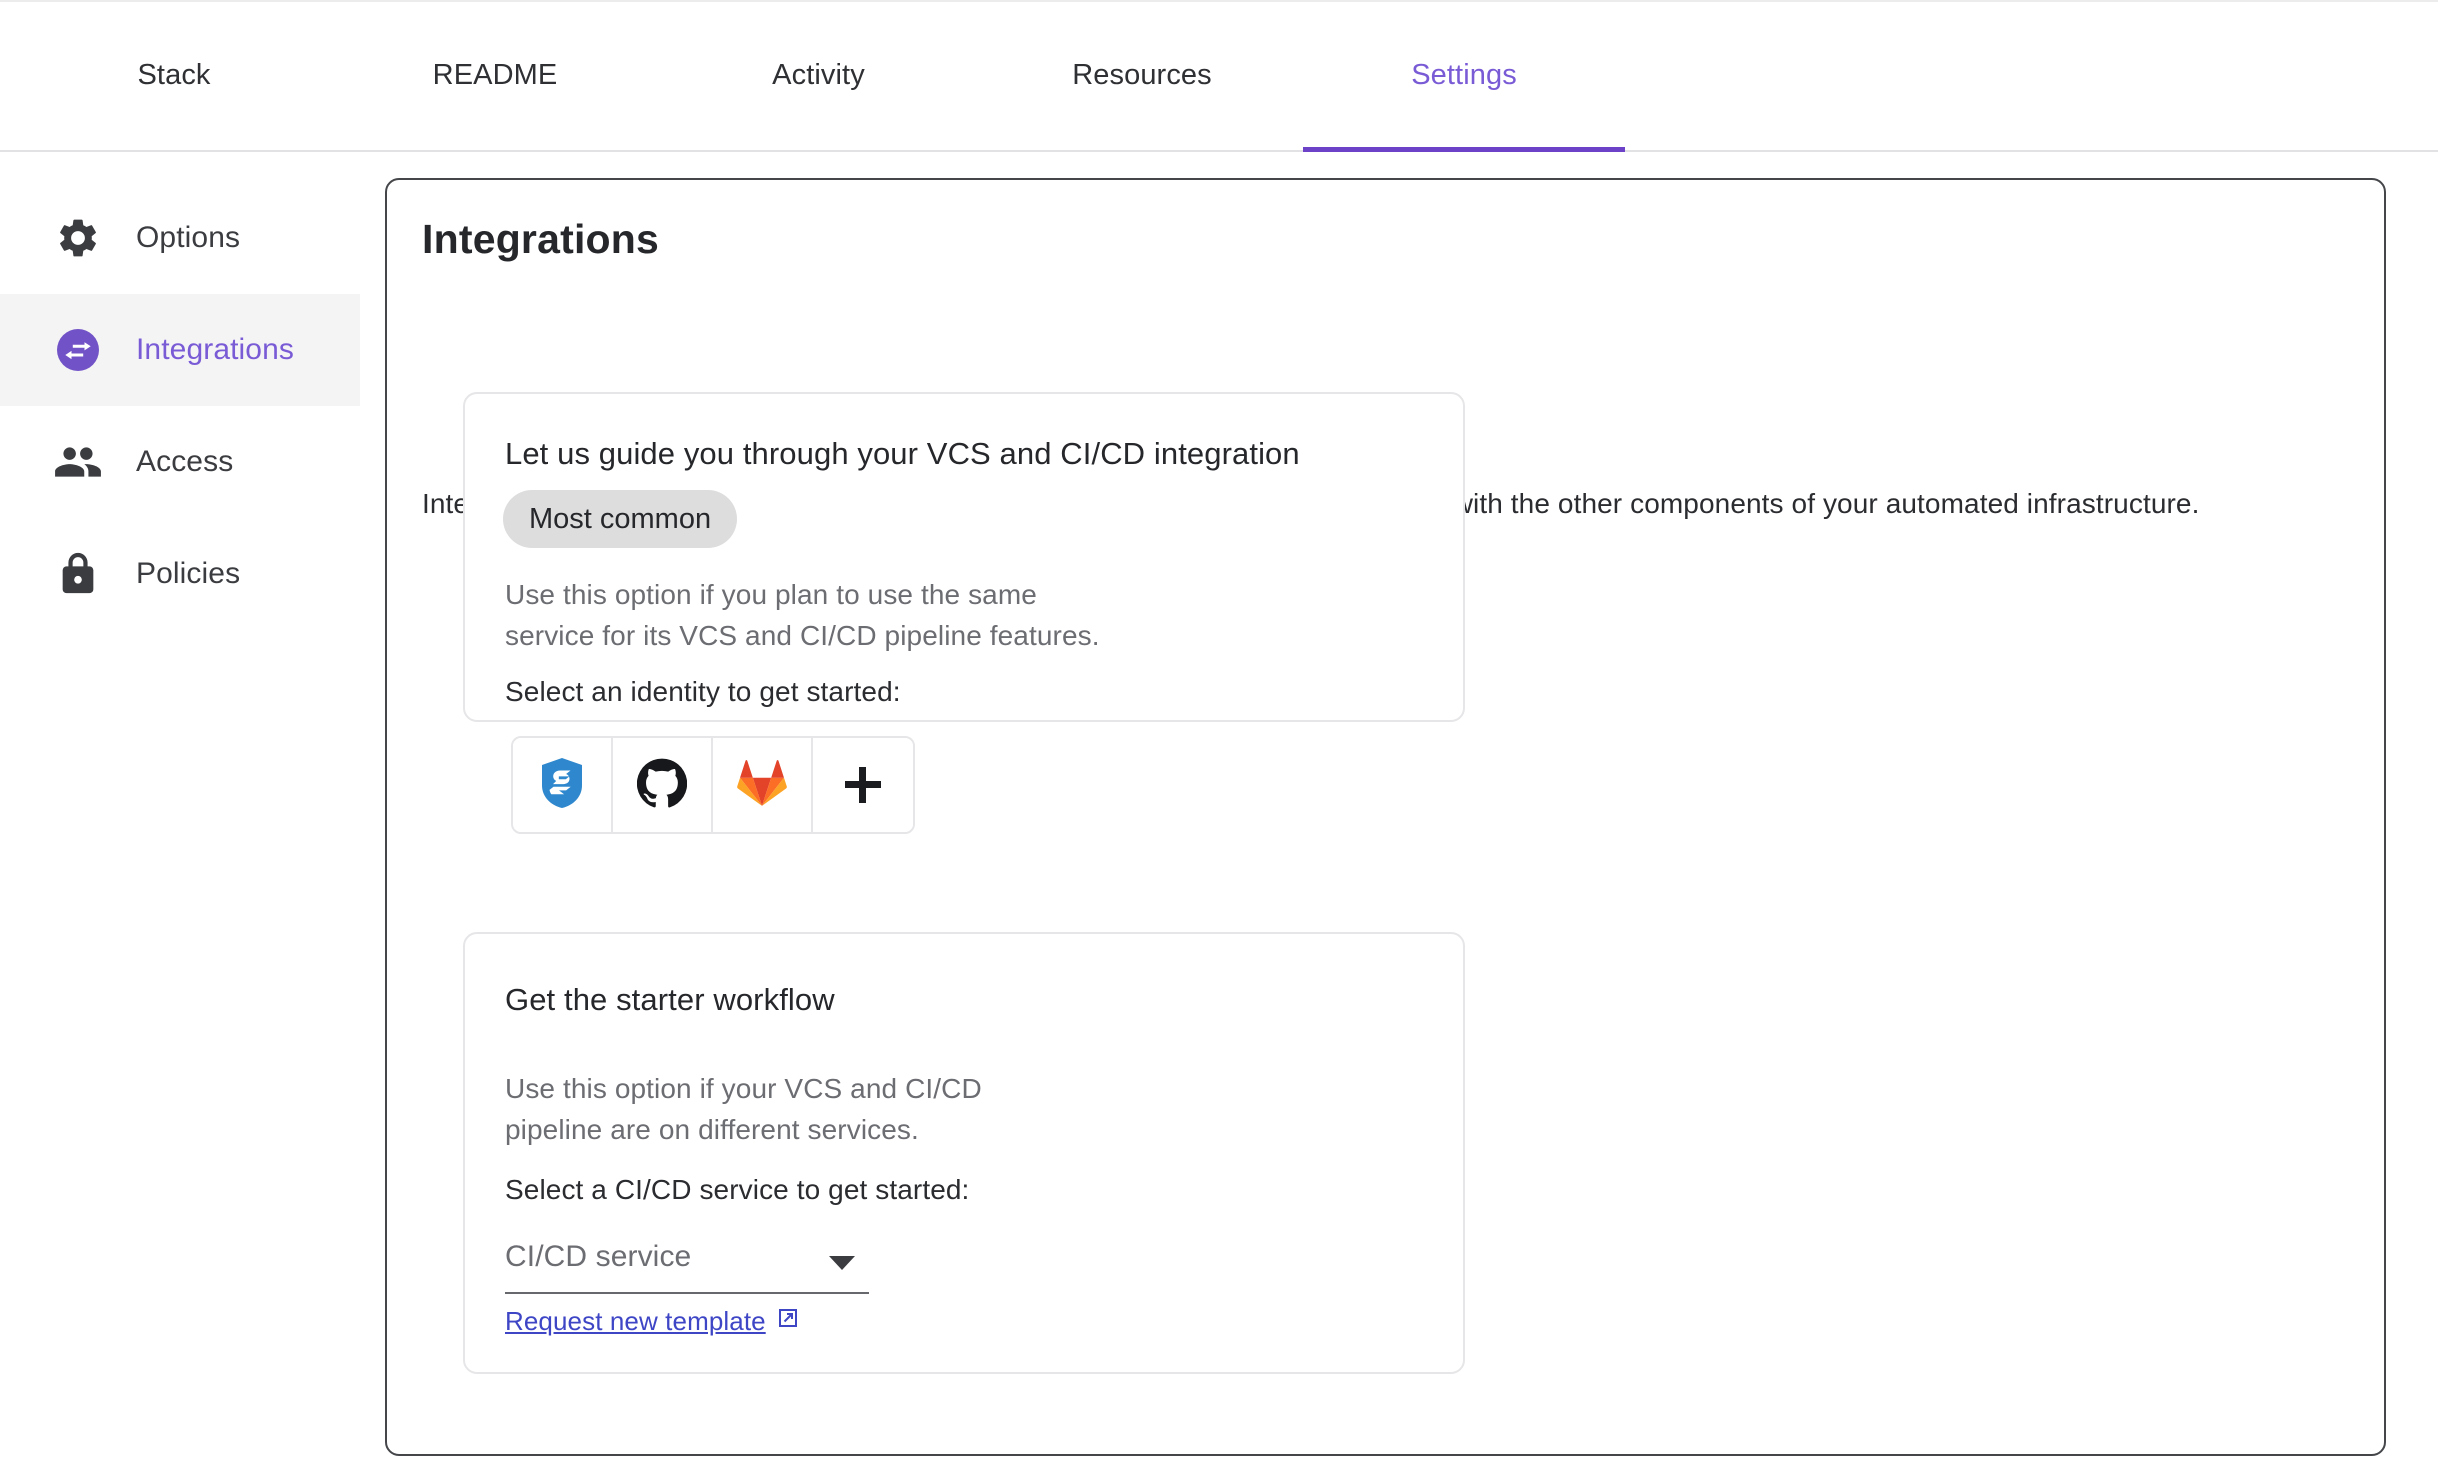  Describe the element at coordinates (598, 1256) in the screenshot. I see `cicd-service-select-value: CI/CD service` at that location.